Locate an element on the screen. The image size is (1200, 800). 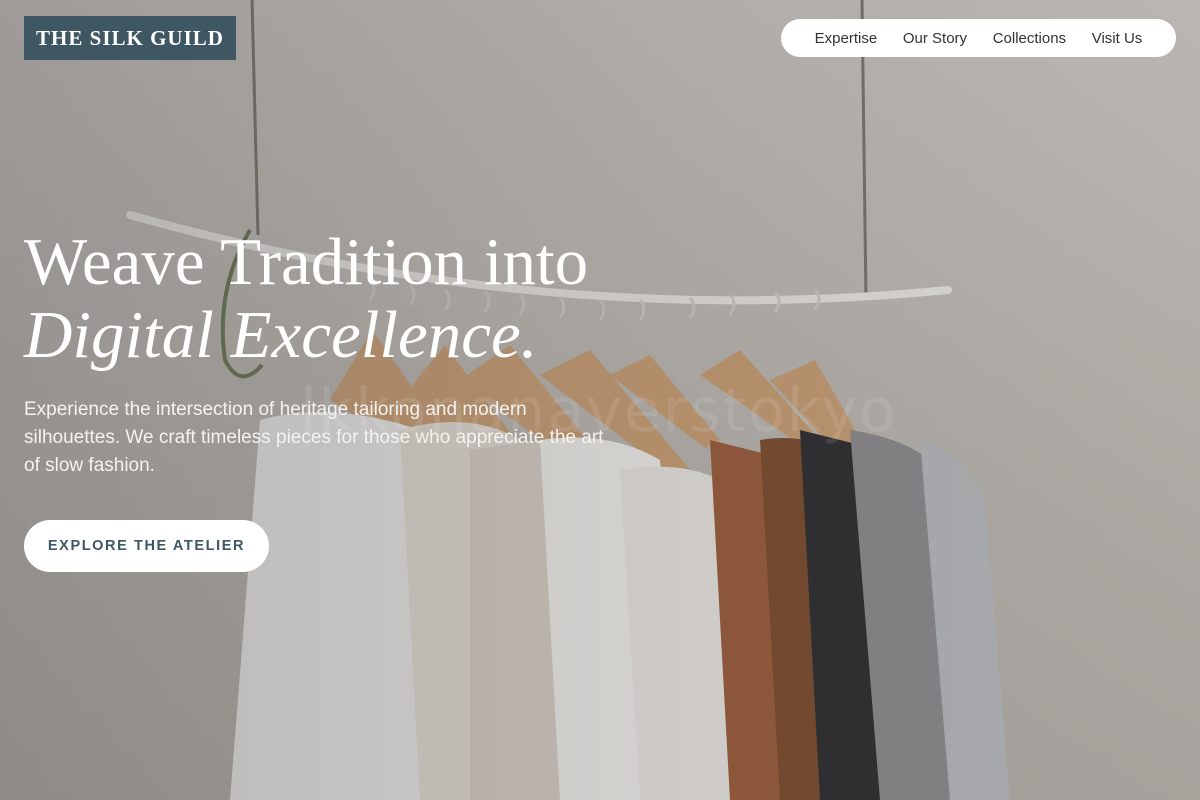
explore-atelier-button: EXPLORE THE ATELIER is located at coordinates (146, 546).